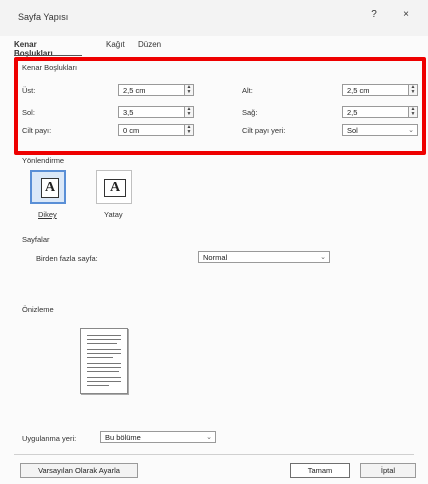 The height and width of the screenshot is (484, 428). Describe the element at coordinates (38, 309) in the screenshot. I see `preview-section-title: Önizleme` at that location.